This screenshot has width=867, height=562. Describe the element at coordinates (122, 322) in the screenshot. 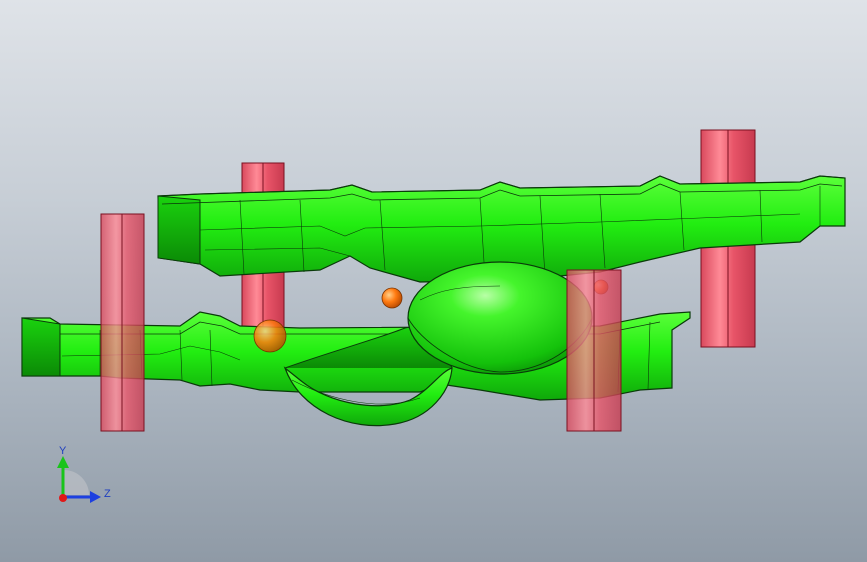

I see `locating-pin-front-left` at that location.